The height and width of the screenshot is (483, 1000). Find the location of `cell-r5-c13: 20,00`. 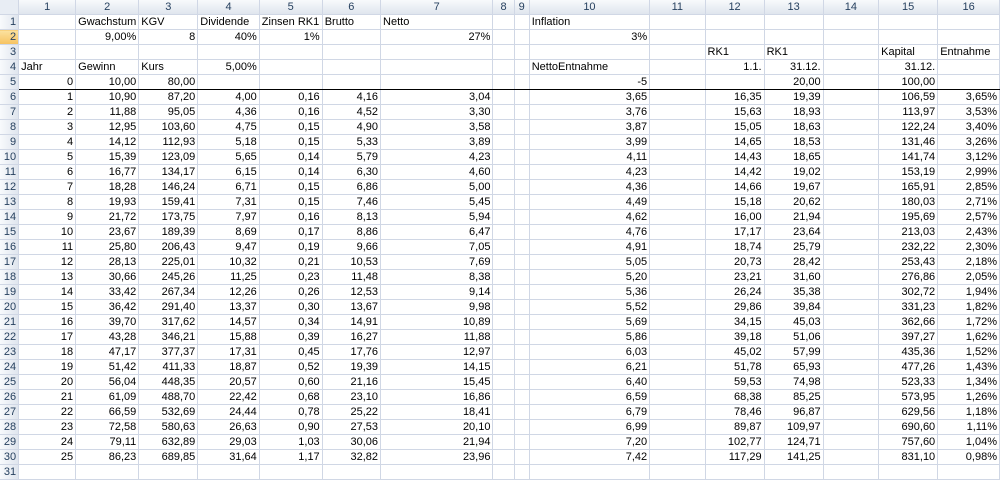

cell-r5-c13: 20,00 is located at coordinates (794, 82).